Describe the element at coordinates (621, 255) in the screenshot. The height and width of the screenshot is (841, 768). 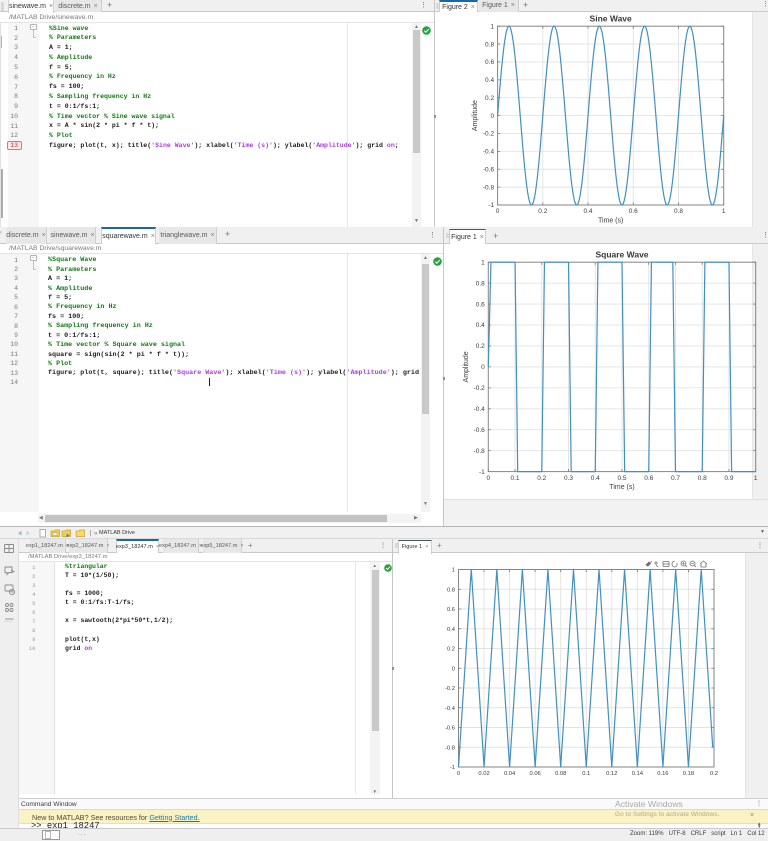
I see `svg-text: Square Wave` at that location.